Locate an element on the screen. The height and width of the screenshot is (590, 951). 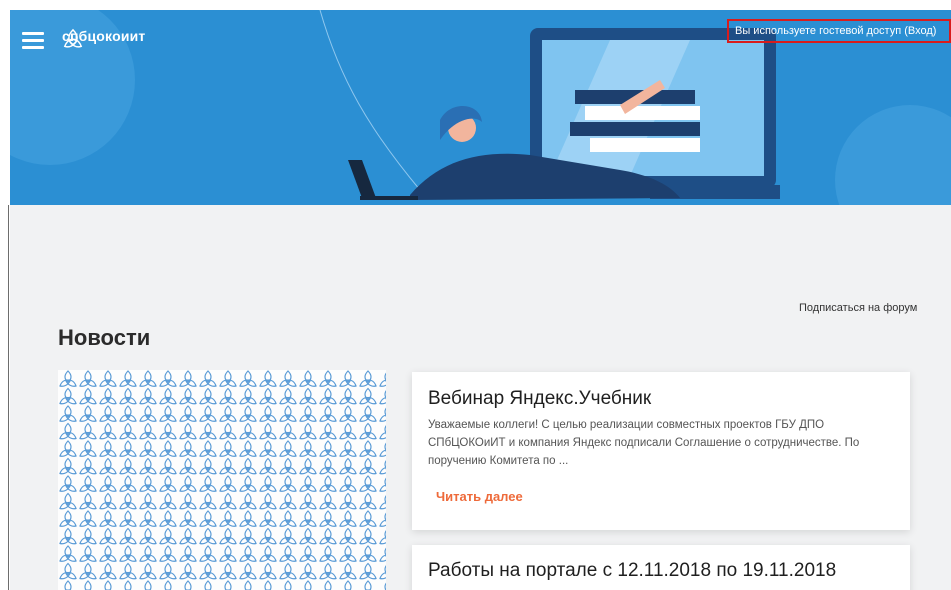
section-title: Новости is located at coordinates (104, 337).